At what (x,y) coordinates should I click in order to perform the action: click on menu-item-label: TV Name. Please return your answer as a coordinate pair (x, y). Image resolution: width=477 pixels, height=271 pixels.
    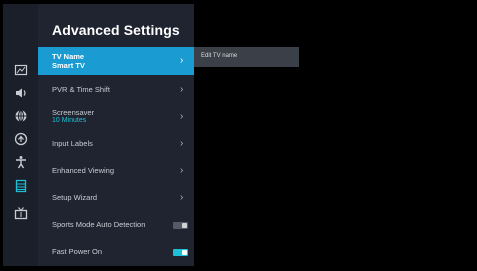
    Looking at the image, I should click on (68, 56).